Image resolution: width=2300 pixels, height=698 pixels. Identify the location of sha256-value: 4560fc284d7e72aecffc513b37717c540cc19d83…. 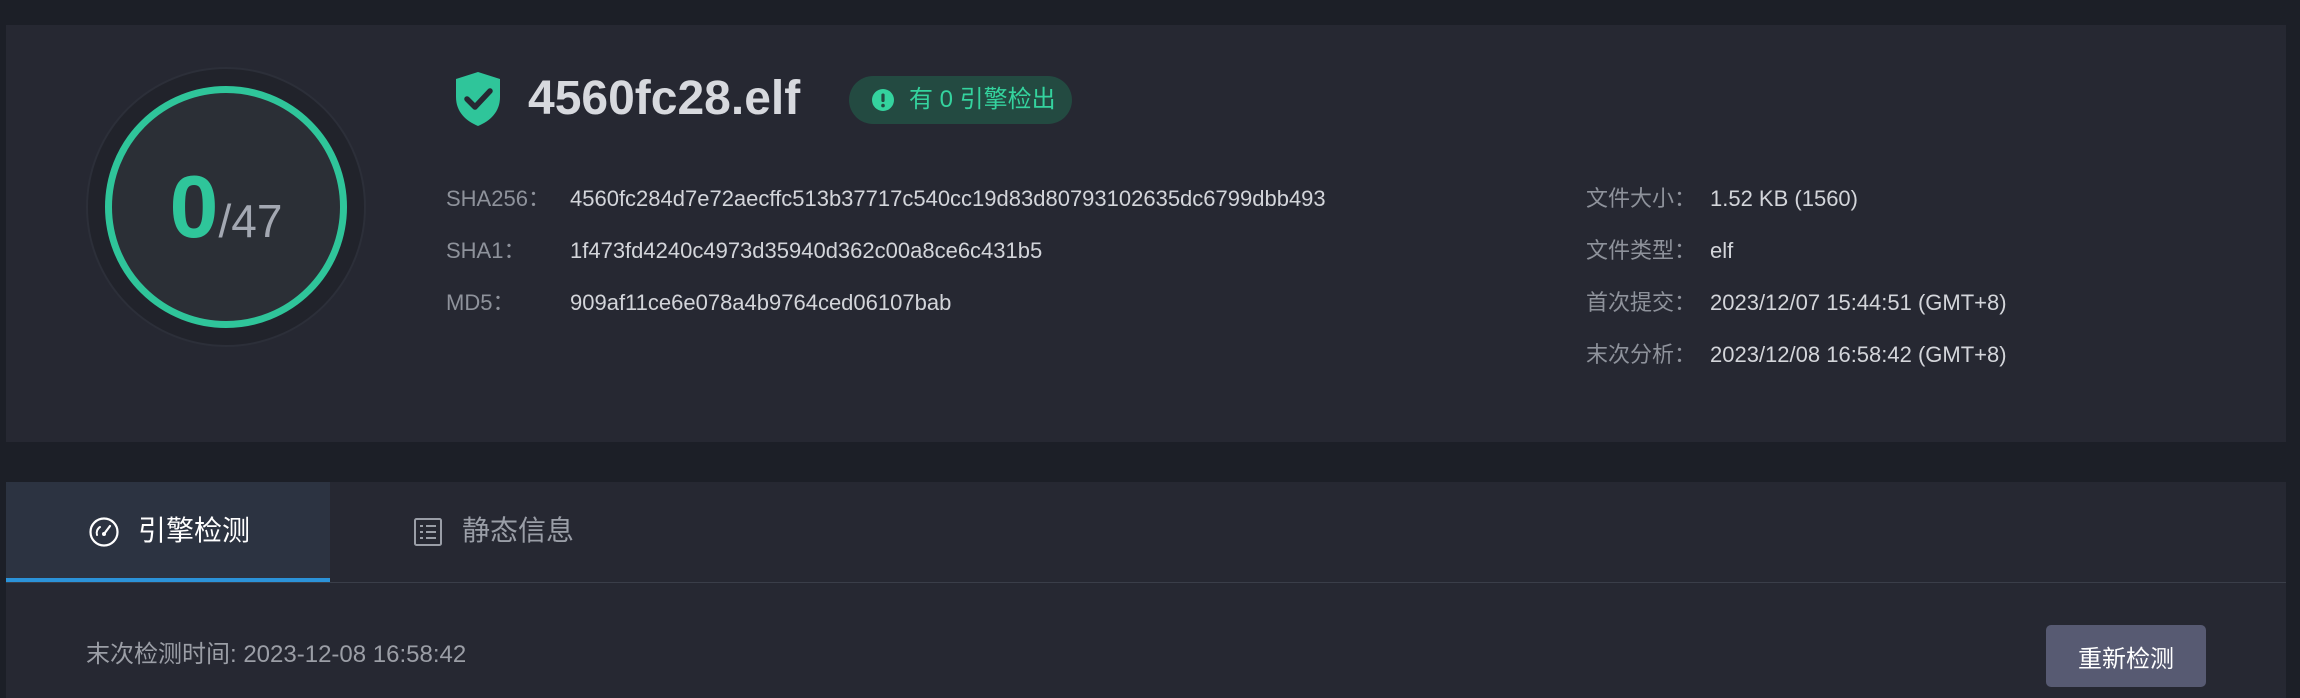
(948, 198).